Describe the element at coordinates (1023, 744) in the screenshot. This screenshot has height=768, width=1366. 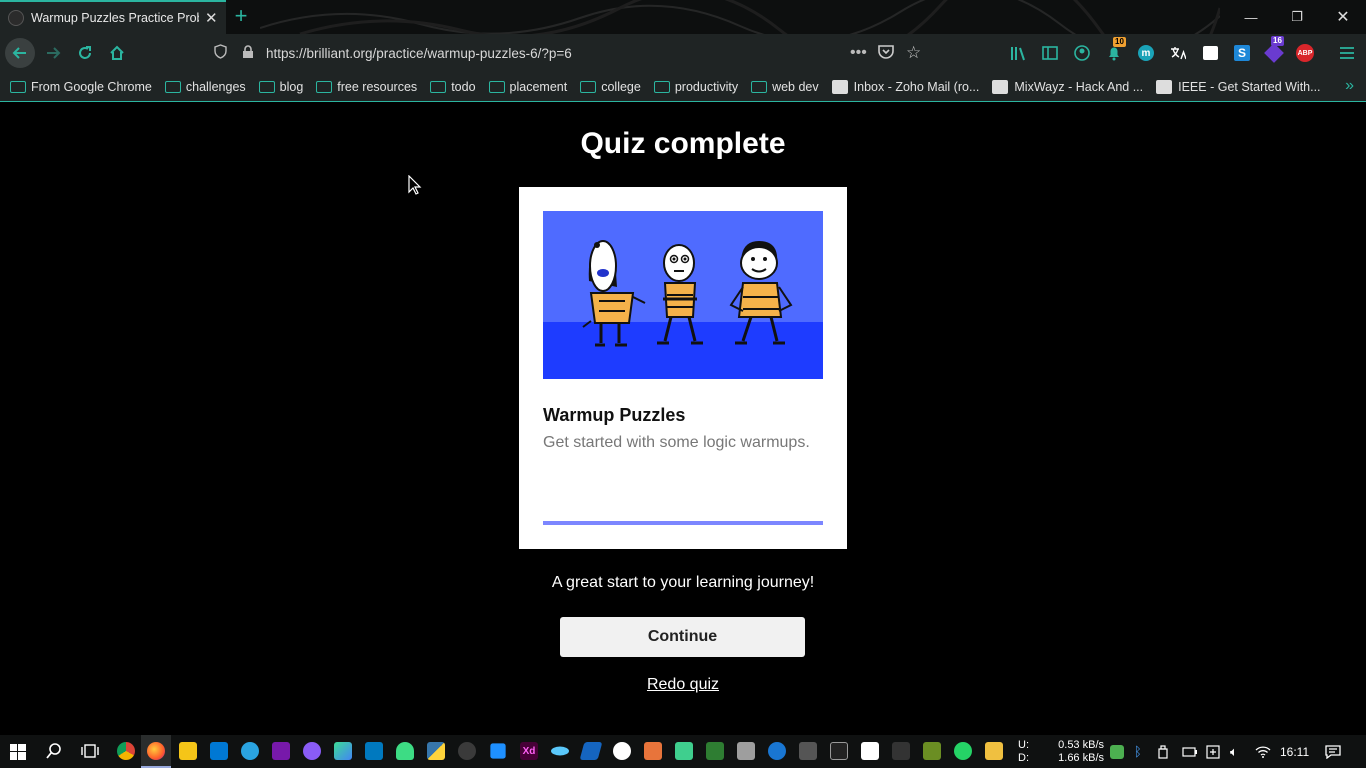
I see `upload-label: U:` at that location.